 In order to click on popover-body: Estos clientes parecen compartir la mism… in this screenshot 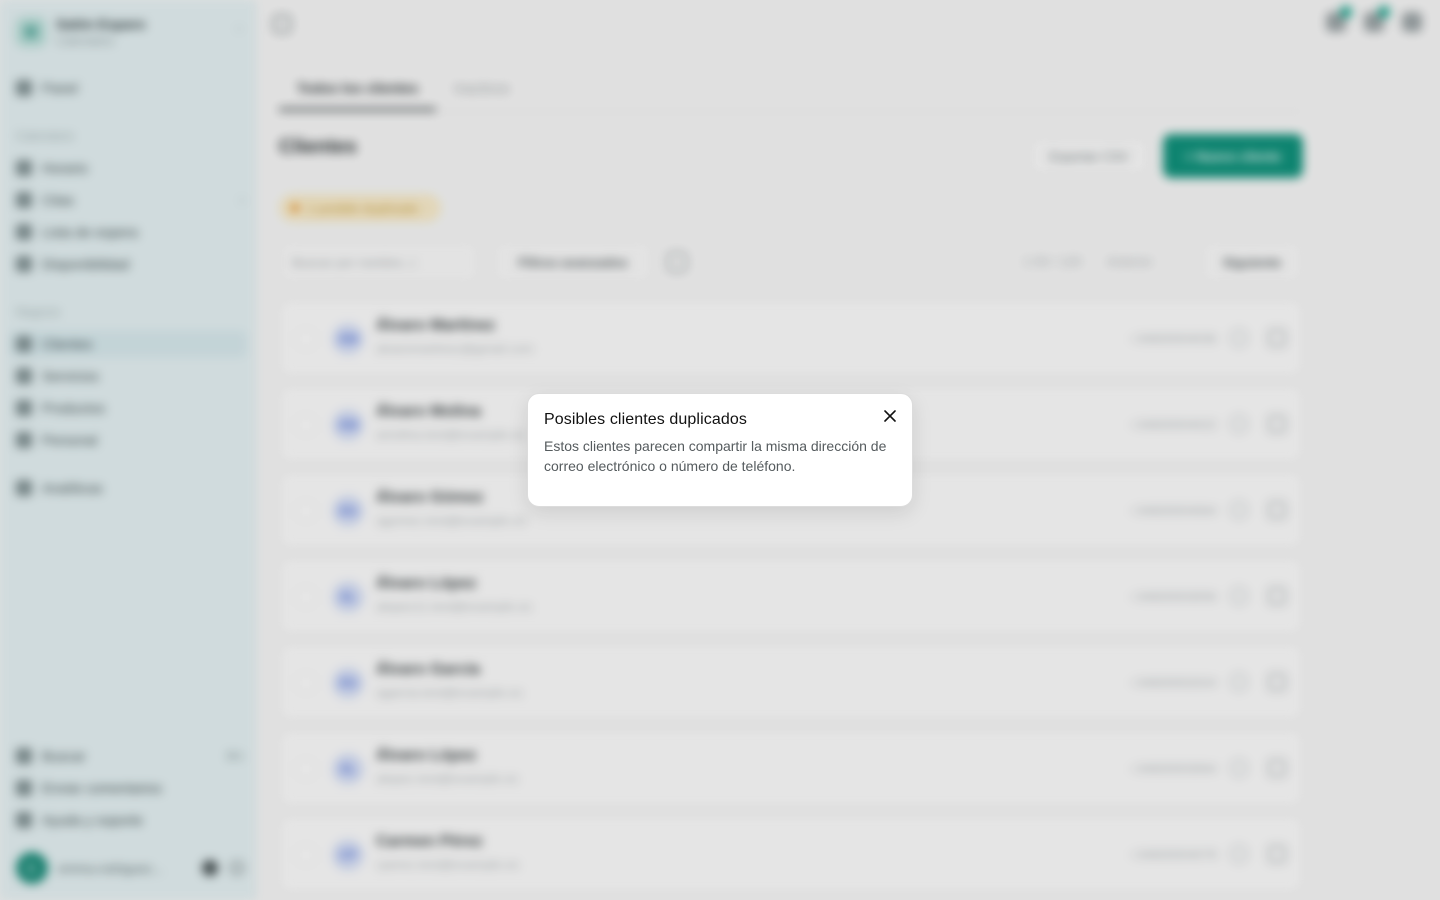, I will do `click(715, 456)`.